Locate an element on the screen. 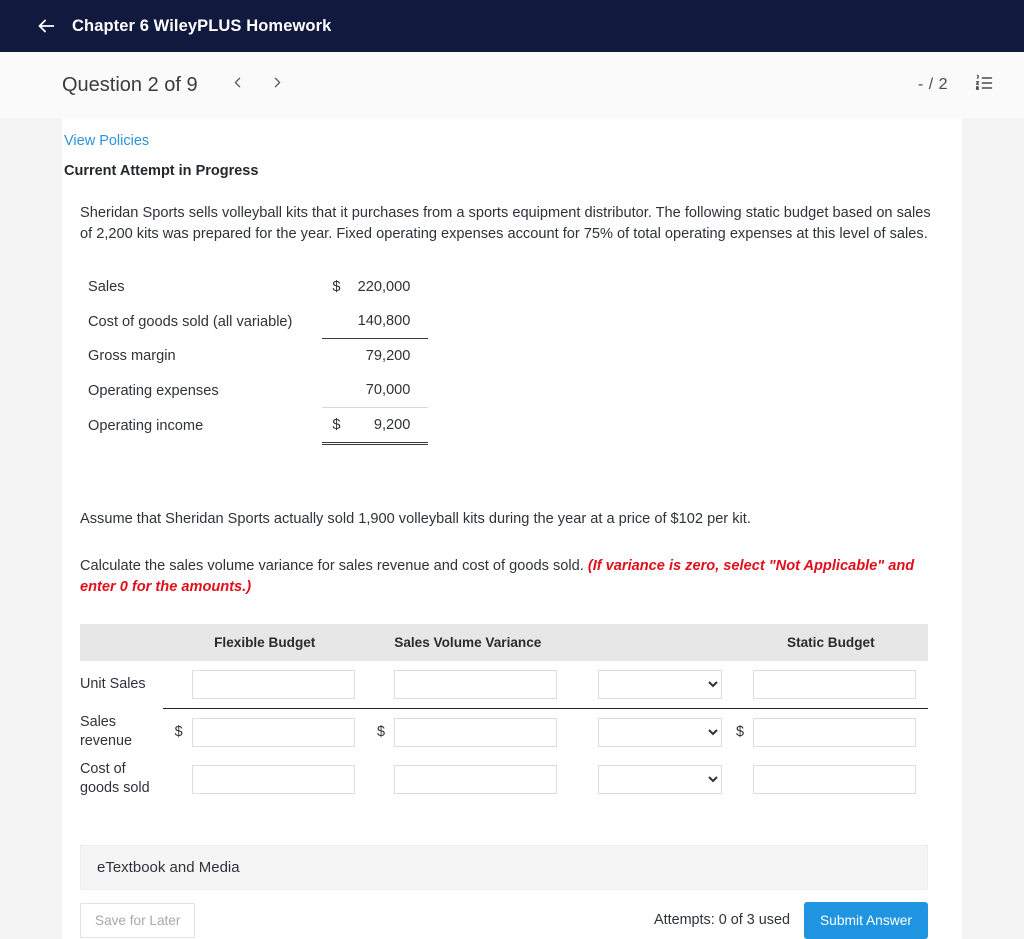  cell-cogs-variance is located at coordinates (468, 779).